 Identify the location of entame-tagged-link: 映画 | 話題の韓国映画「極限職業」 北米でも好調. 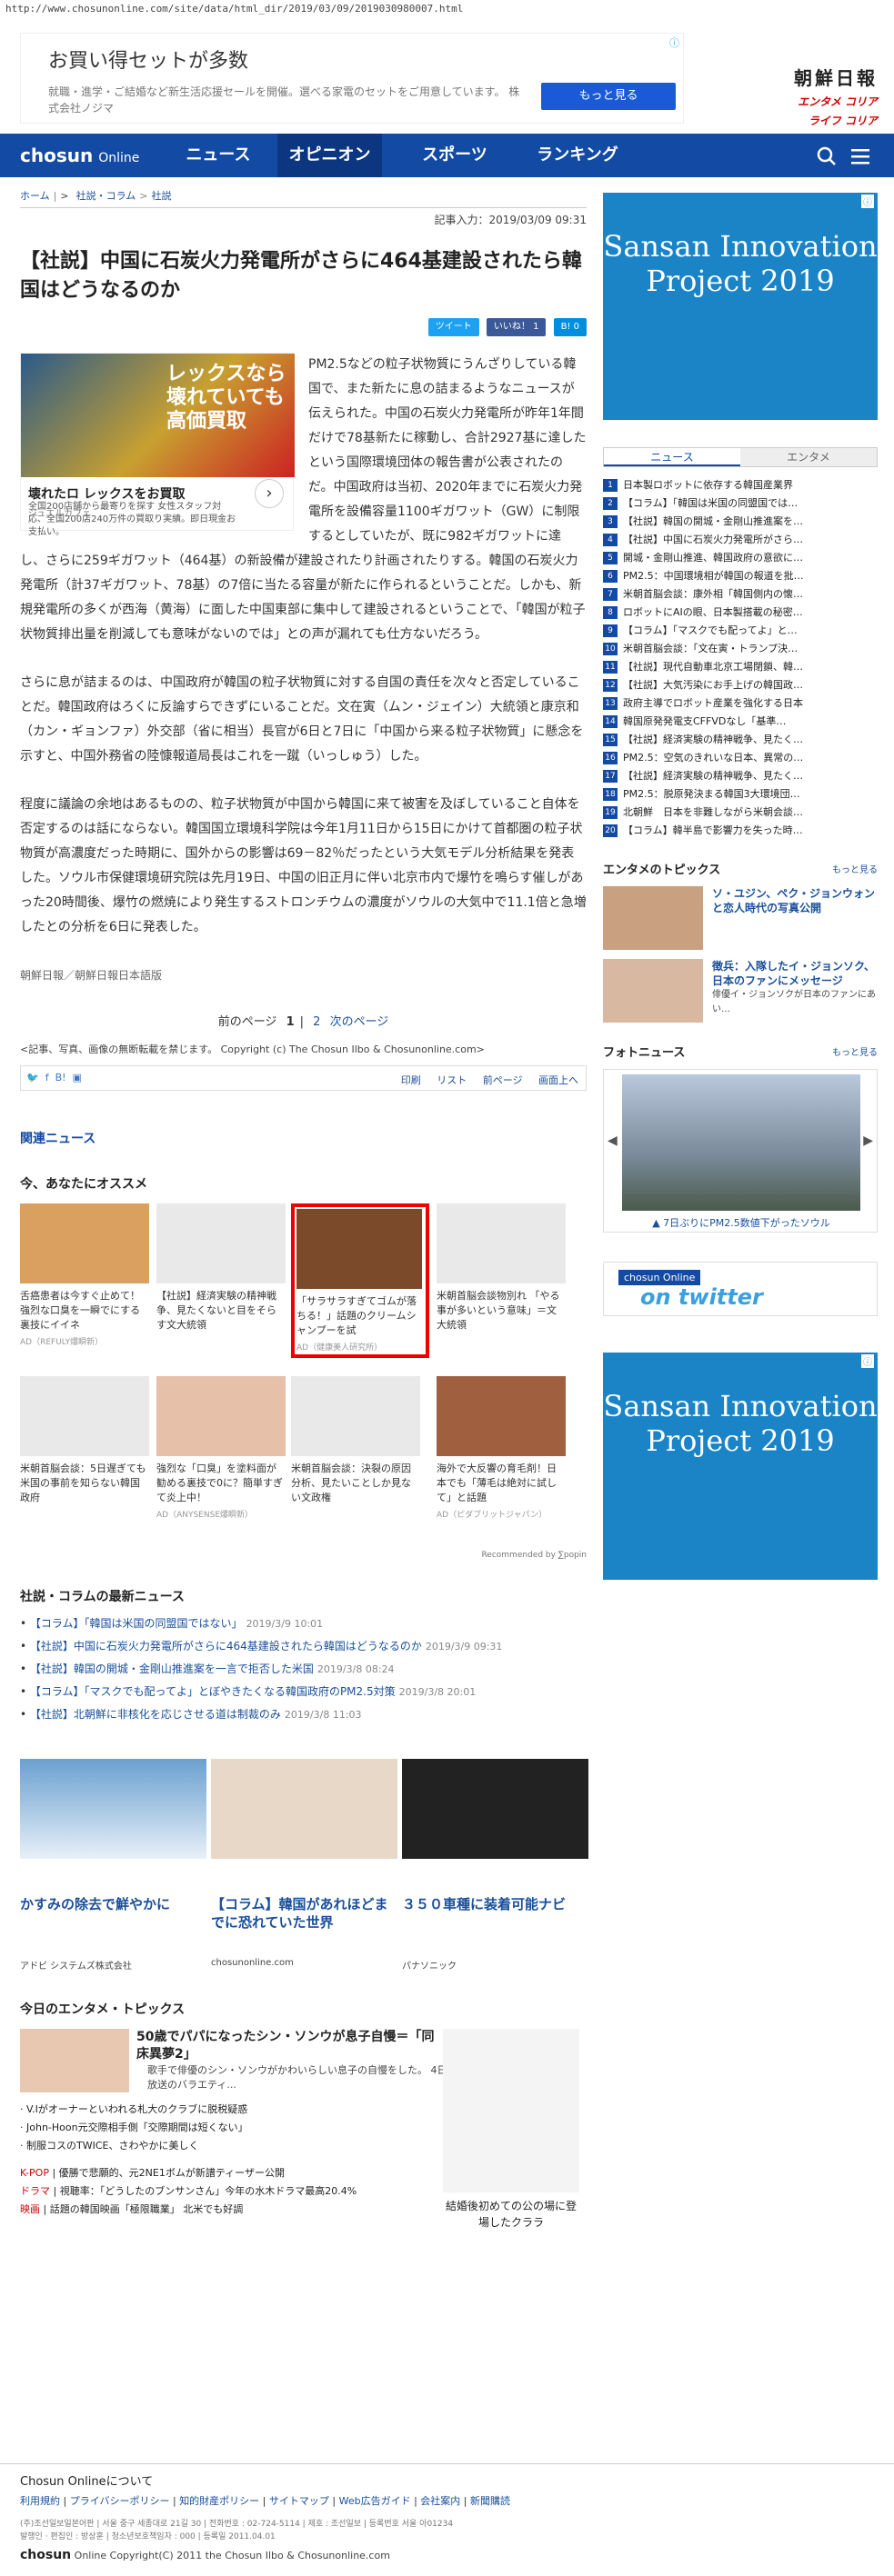
(131, 2209).